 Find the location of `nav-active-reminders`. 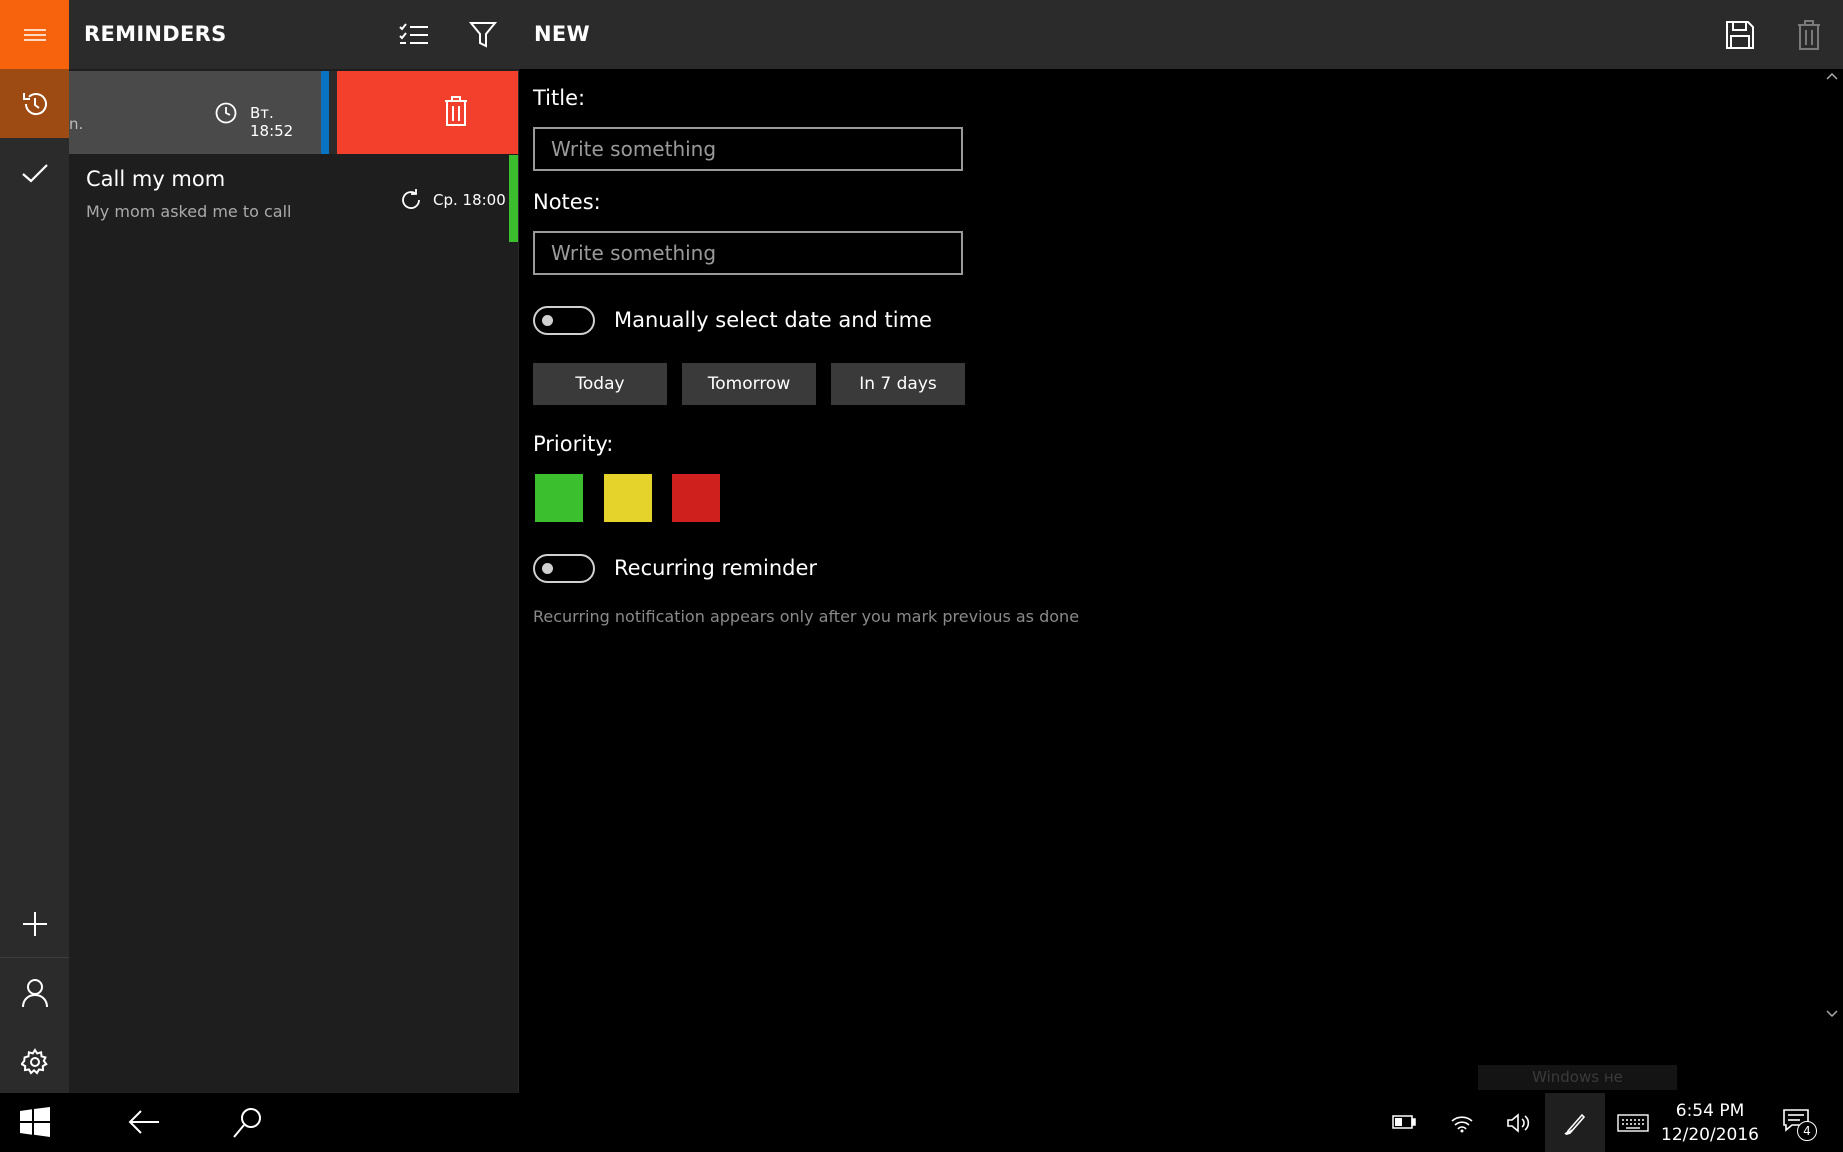

nav-active-reminders is located at coordinates (34, 103).